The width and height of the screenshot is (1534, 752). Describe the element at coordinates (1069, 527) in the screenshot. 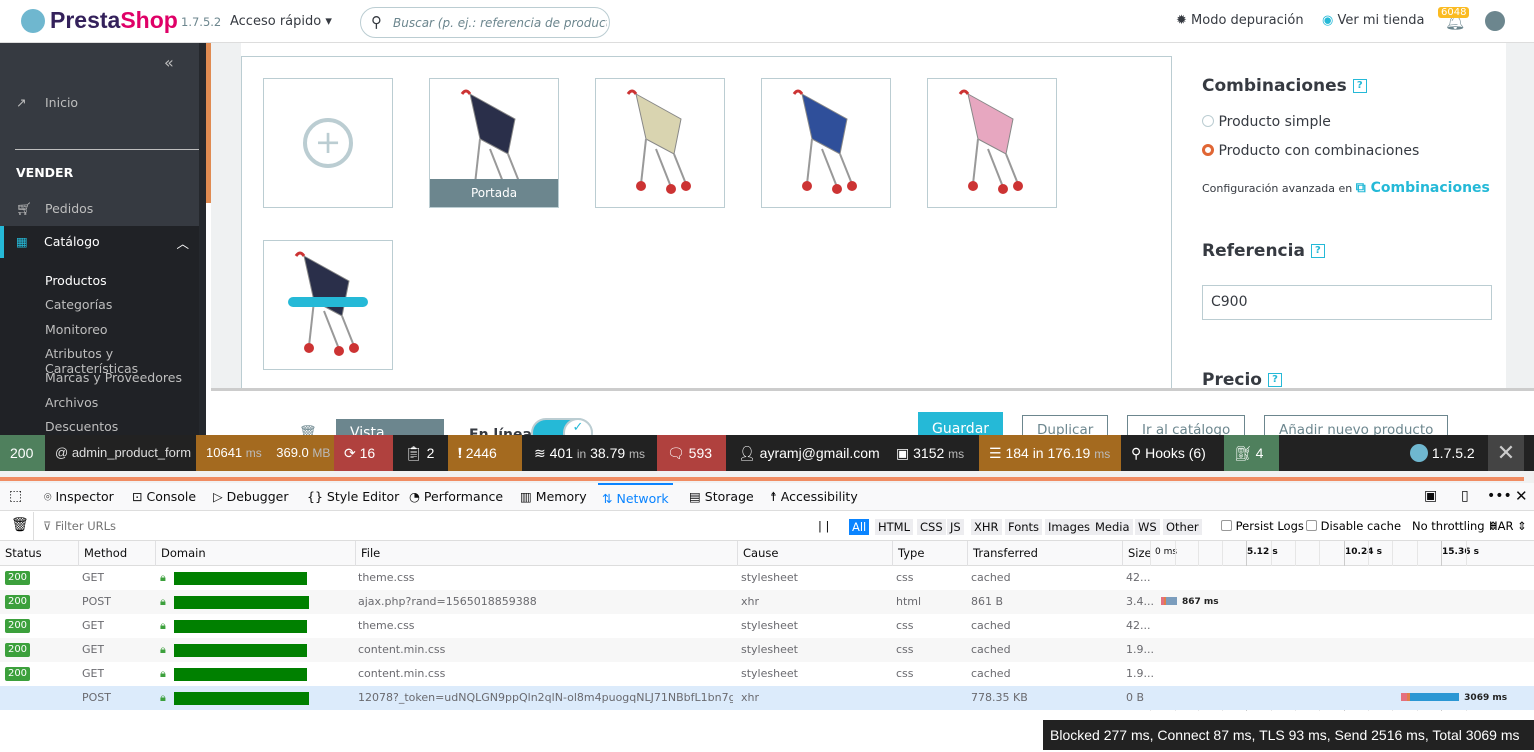

I see `filter-images: Images` at that location.